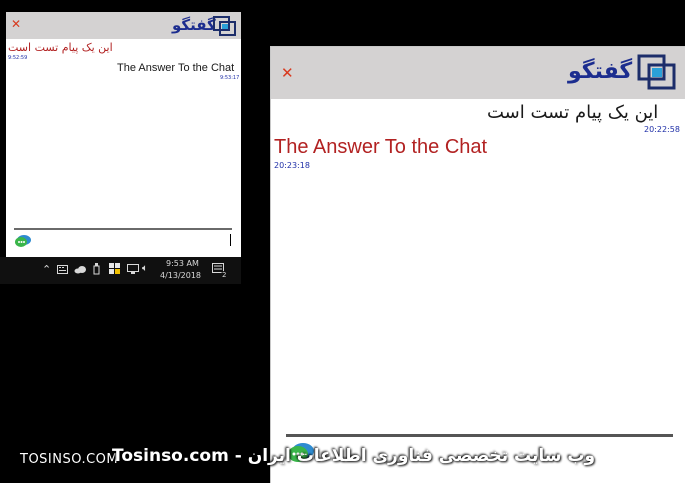 The image size is (685, 483). What do you see at coordinates (115, 269) in the screenshot?
I see `shield-flag-icon` at bounding box center [115, 269].